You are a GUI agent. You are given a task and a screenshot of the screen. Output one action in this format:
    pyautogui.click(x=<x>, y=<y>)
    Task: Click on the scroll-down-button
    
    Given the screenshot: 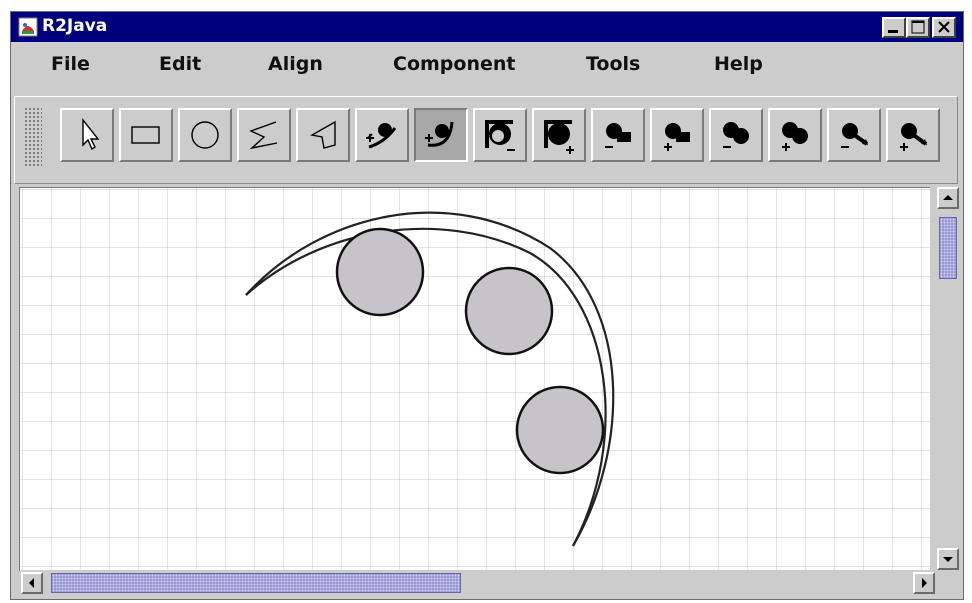 What is the action you would take?
    pyautogui.click(x=948, y=559)
    